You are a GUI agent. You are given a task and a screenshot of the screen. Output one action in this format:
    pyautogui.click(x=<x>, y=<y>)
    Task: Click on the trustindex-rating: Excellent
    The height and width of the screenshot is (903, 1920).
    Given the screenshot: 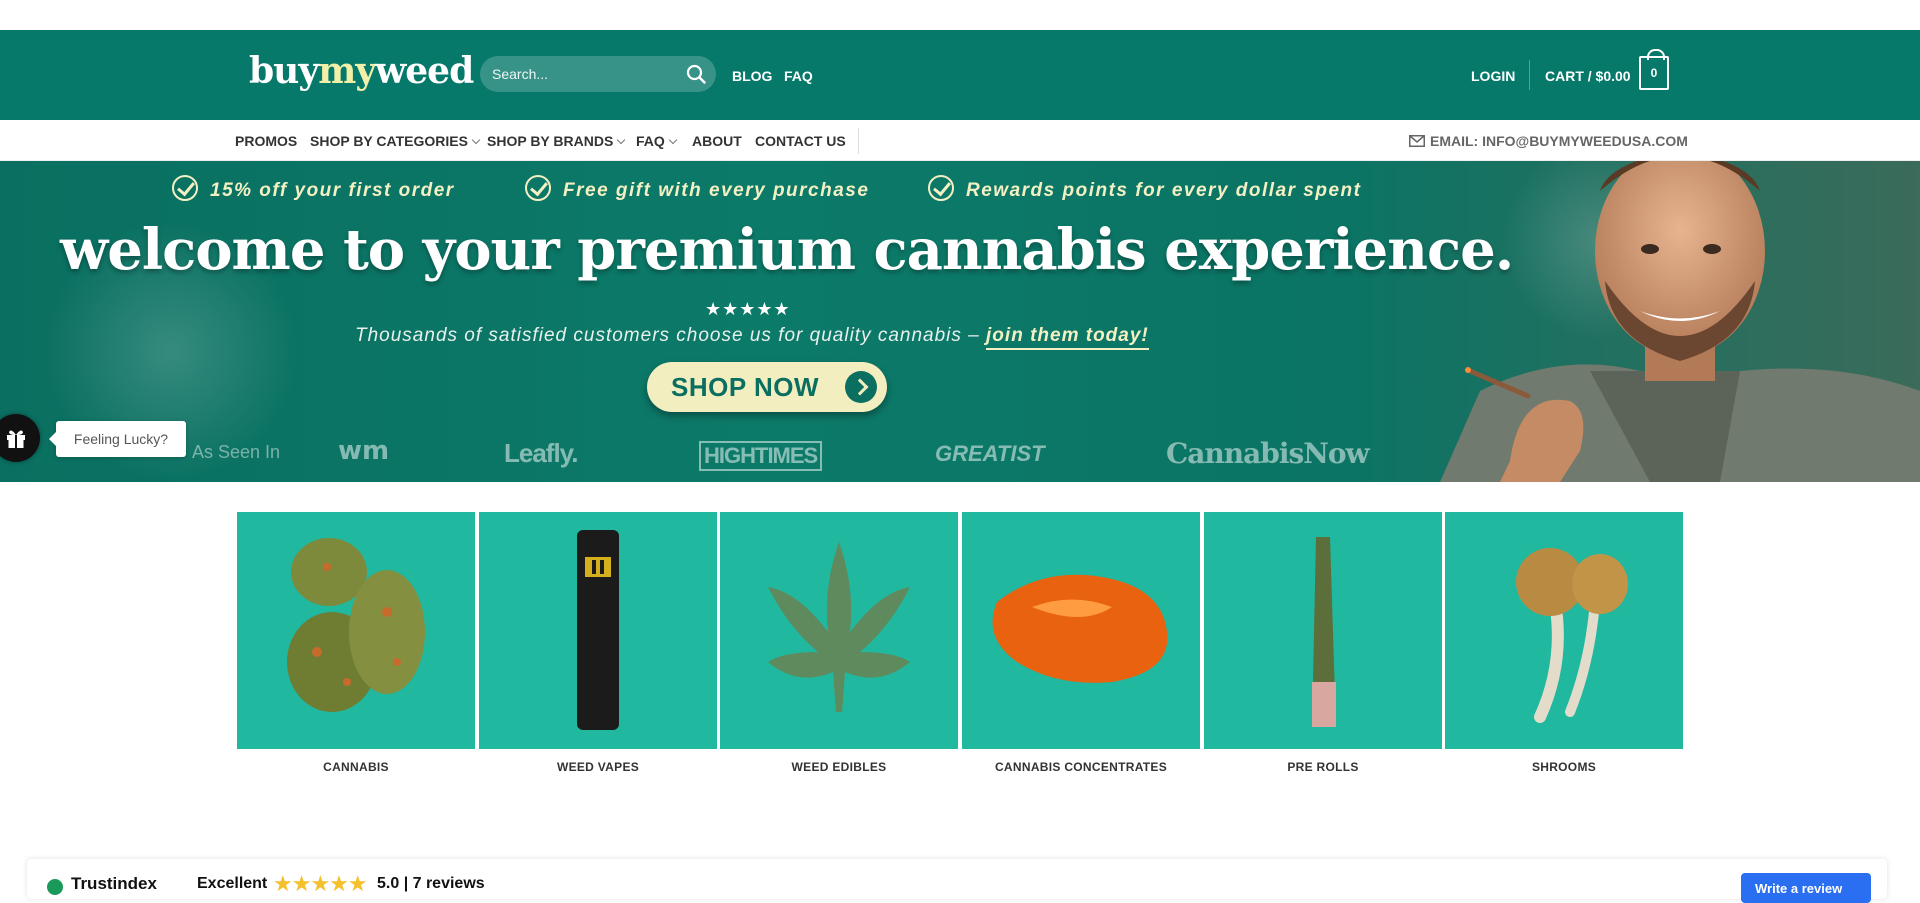 What is the action you would take?
    pyautogui.click(x=232, y=883)
    